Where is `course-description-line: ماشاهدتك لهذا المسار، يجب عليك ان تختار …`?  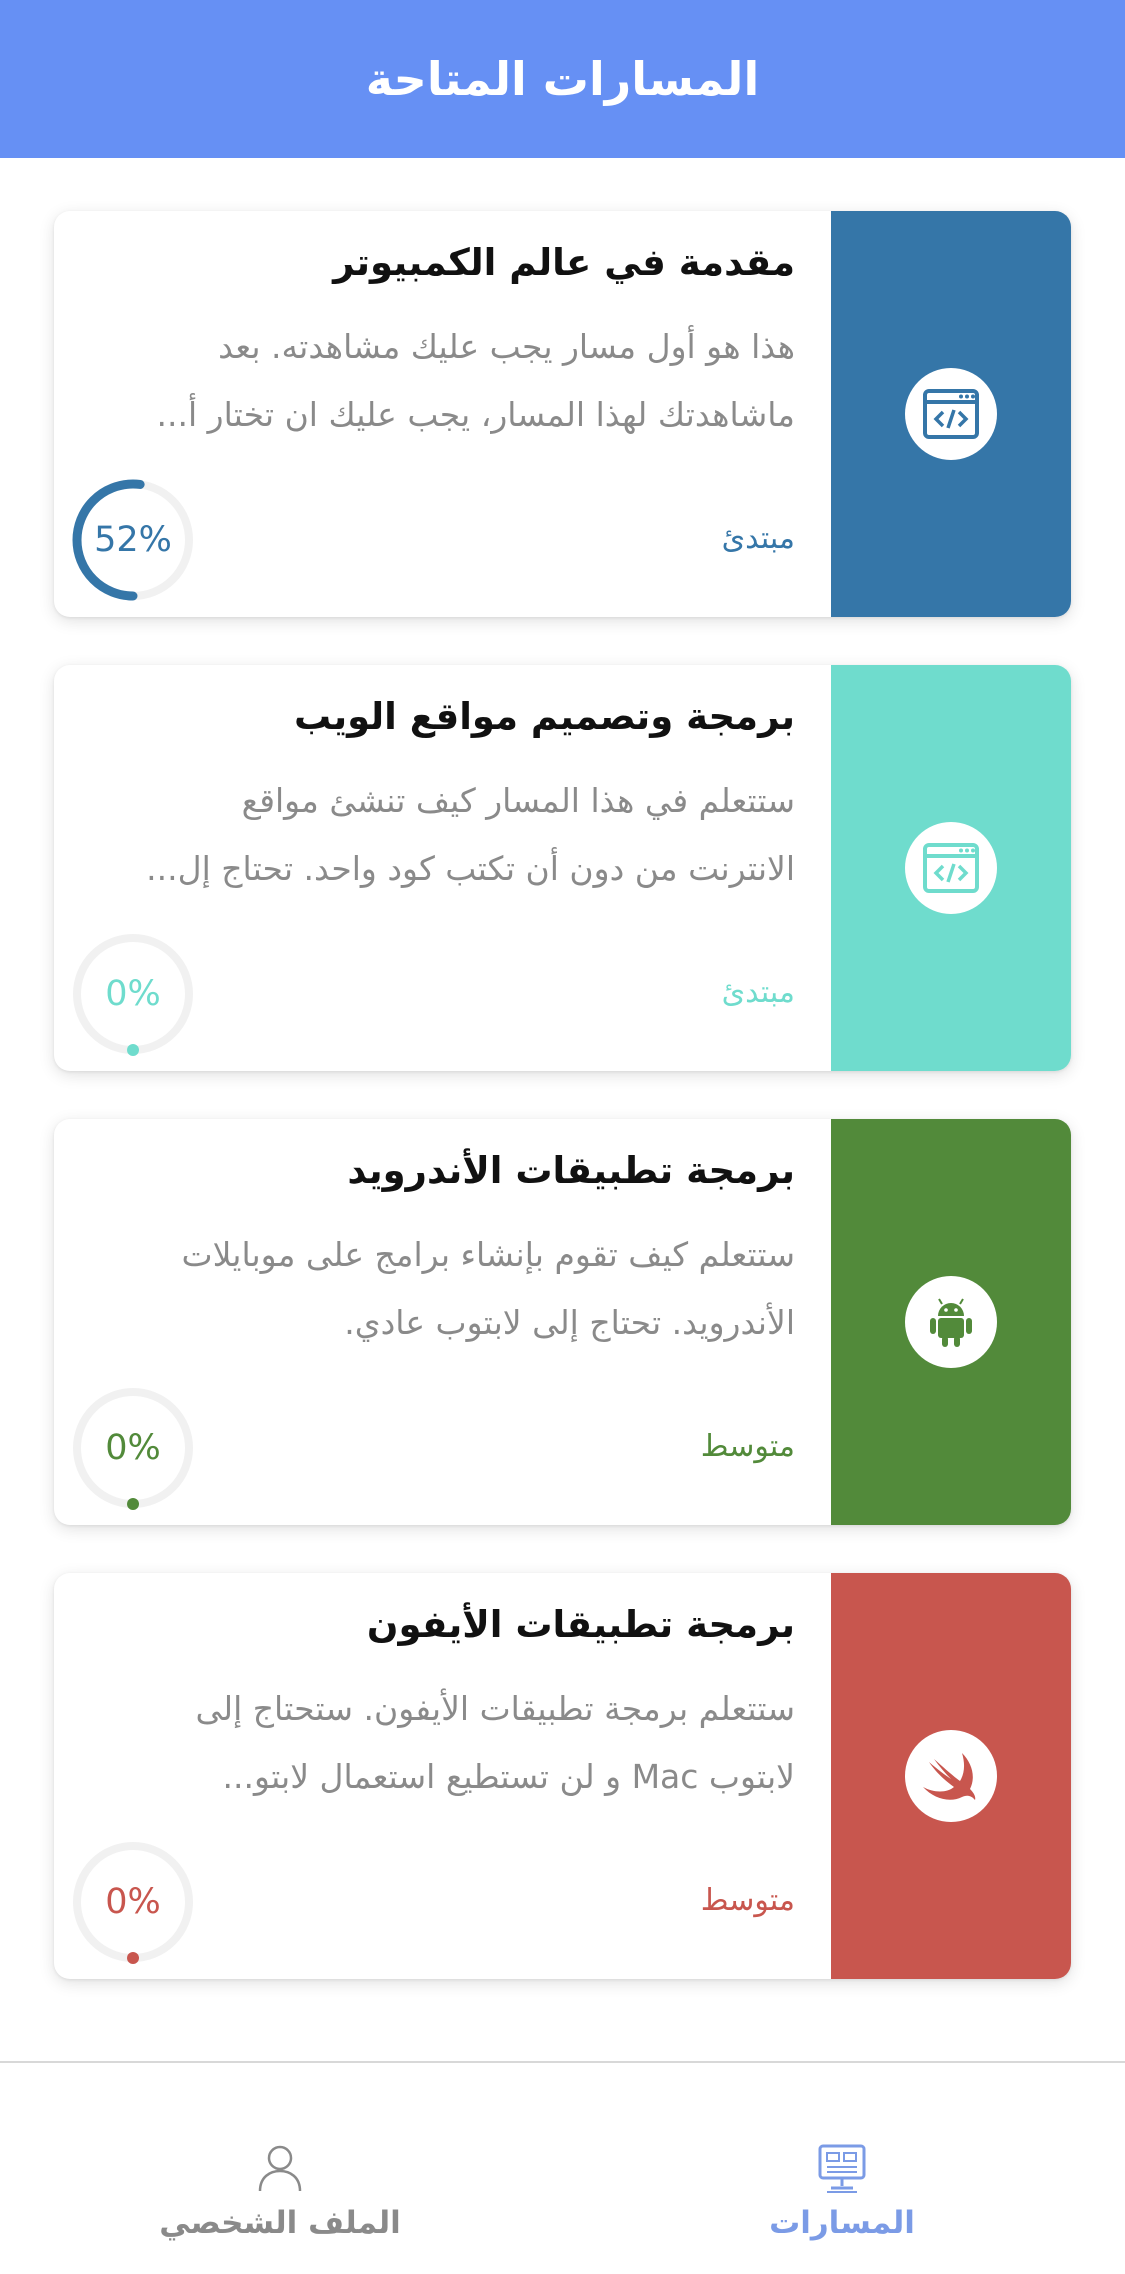
course-description-line: ماشاهدتك لهذا المسار، يجب عليك ان تختار … is located at coordinates (475, 414).